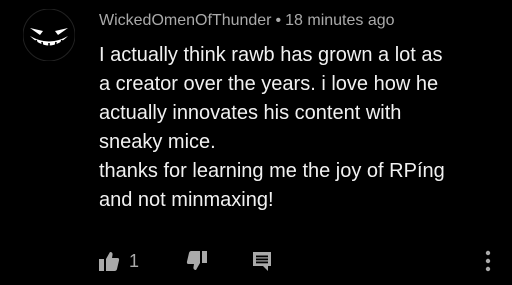  I want to click on timestamp: 18 minutes ago, so click(339, 20).